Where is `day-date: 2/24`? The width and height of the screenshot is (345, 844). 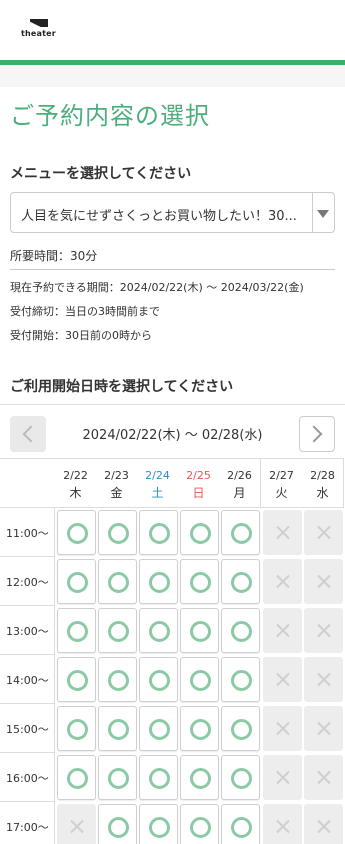 day-date: 2/24 is located at coordinates (157, 475).